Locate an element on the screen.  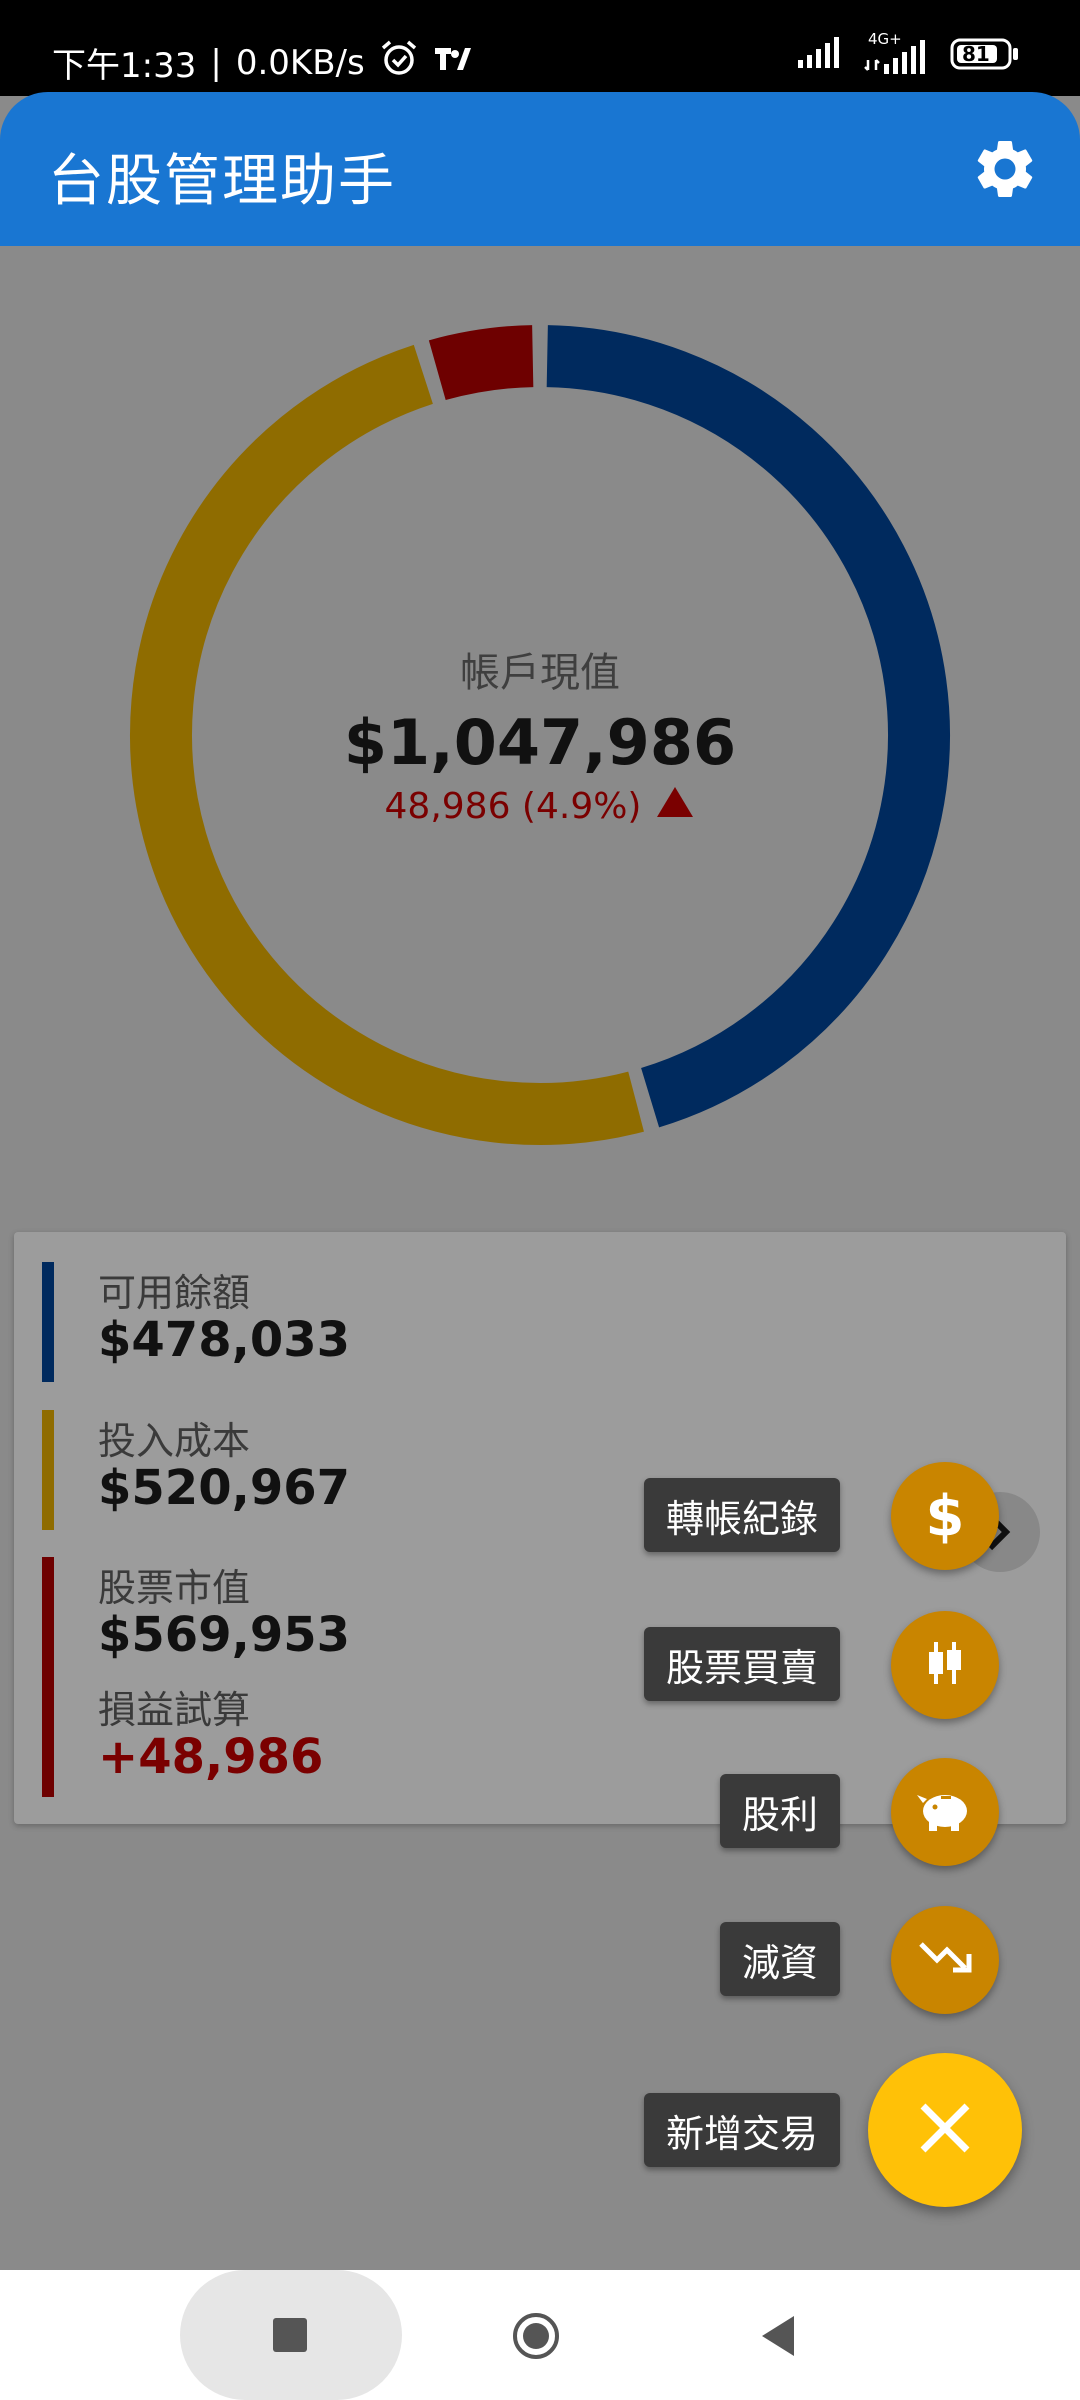
donut-center: 帳戶現值 $1,047,986 48,986 (4.9%) is located at coordinates (540, 734).